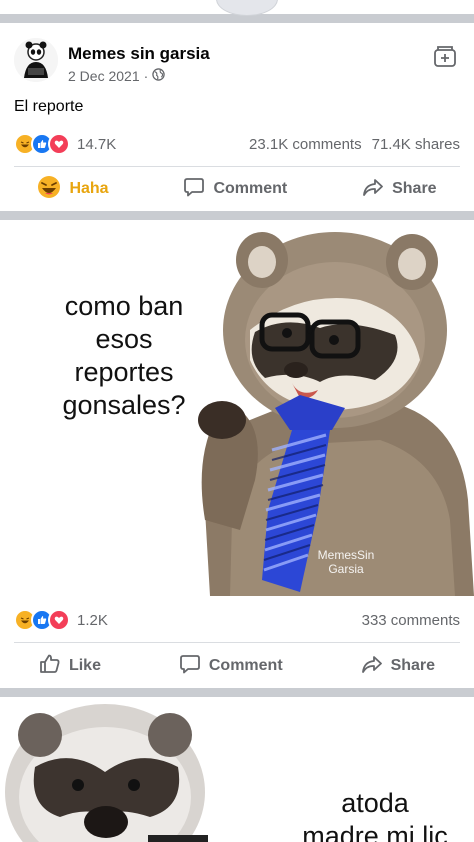  Describe the element at coordinates (159, 76) in the screenshot. I see `globe-icon` at that location.